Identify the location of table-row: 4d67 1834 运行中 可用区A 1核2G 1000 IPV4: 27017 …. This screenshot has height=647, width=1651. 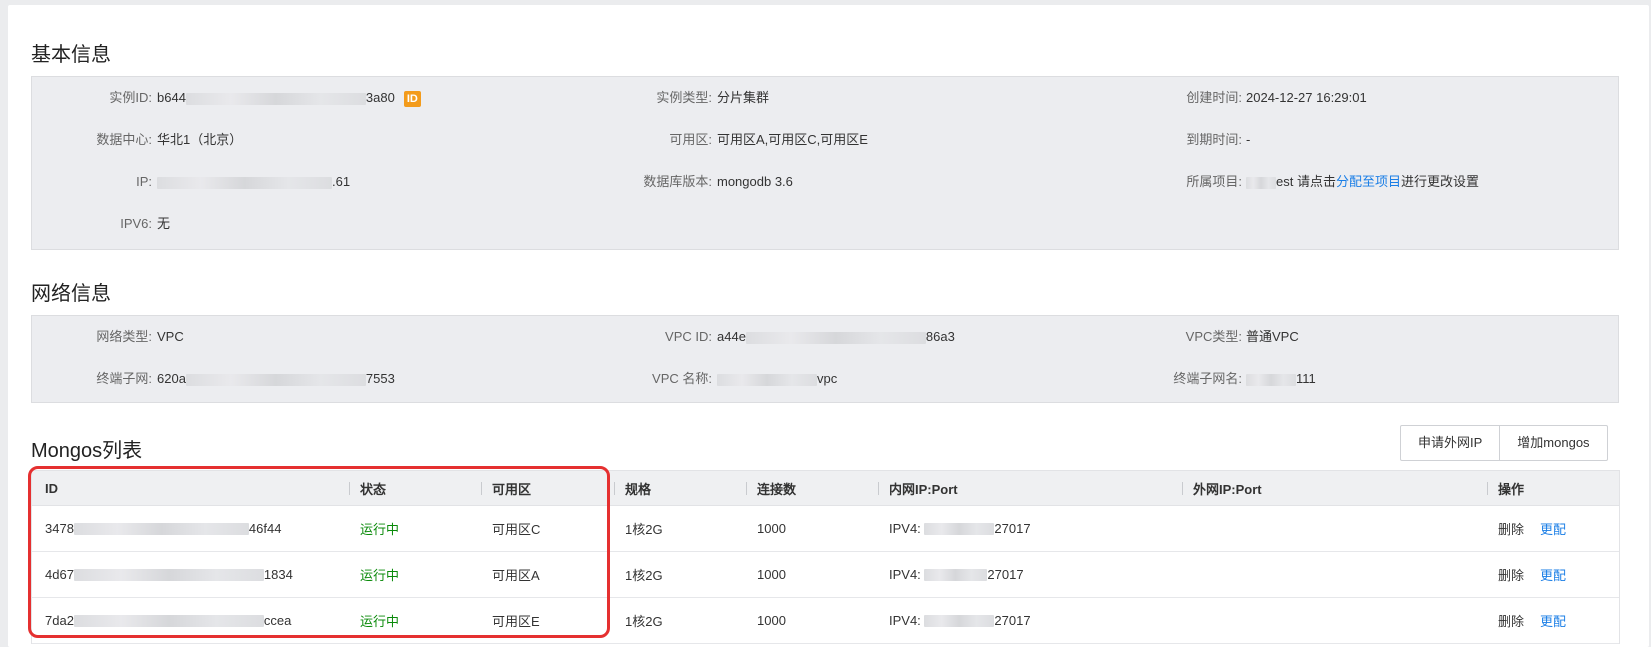
(825, 575).